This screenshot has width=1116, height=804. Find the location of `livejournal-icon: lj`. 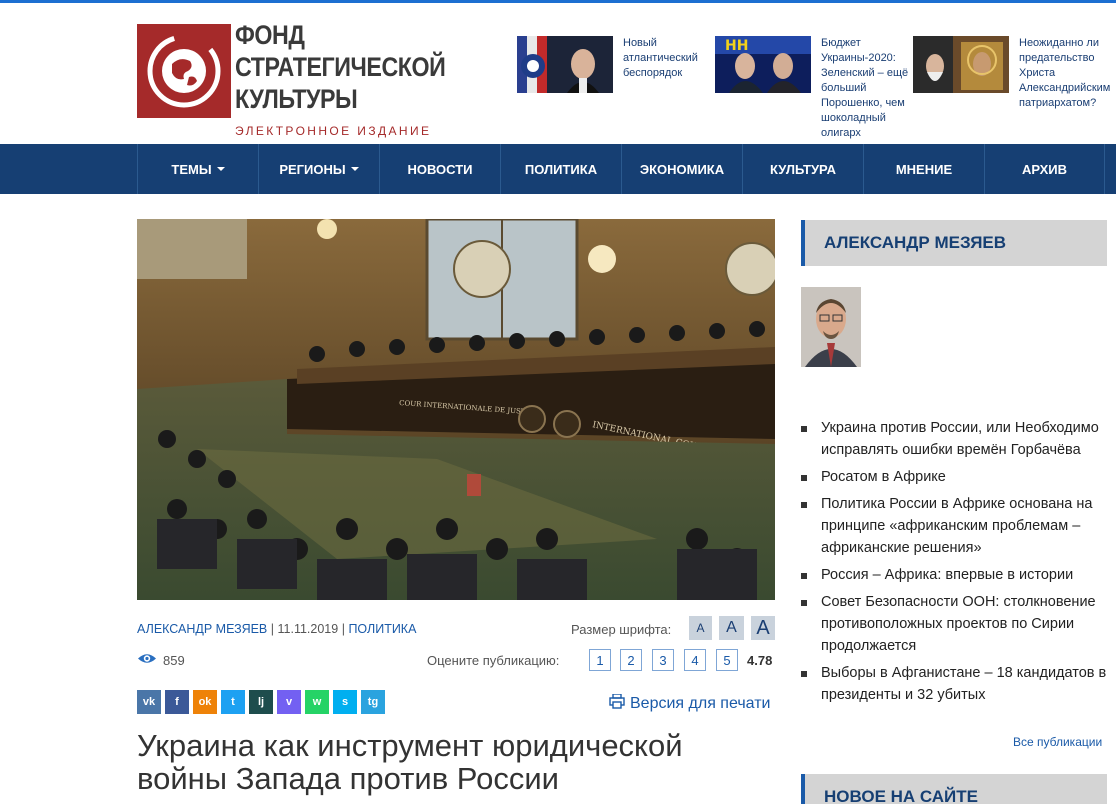

livejournal-icon: lj is located at coordinates (261, 702).